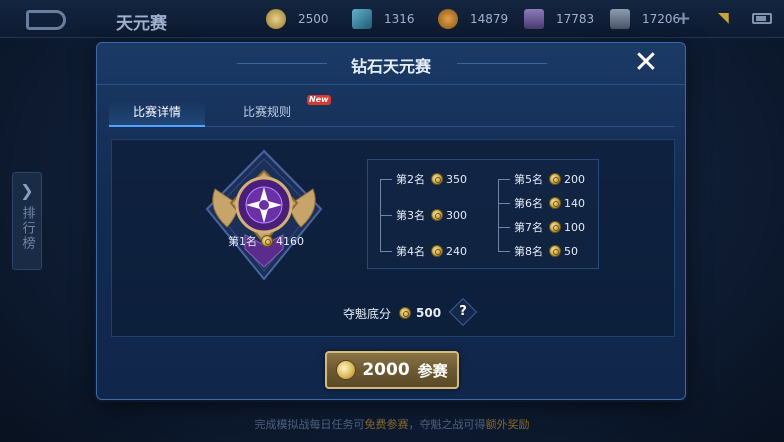 The height and width of the screenshot is (442, 784). I want to click on ticket-counter: 17206, so click(645, 19).